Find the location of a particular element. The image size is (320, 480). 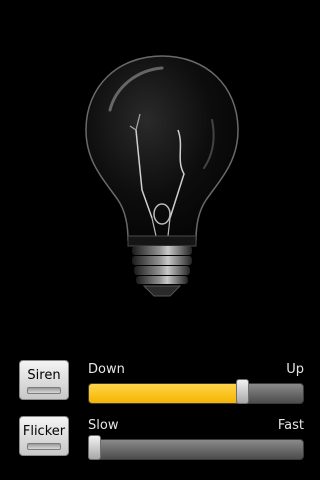

speed-slider is located at coordinates (196, 448).